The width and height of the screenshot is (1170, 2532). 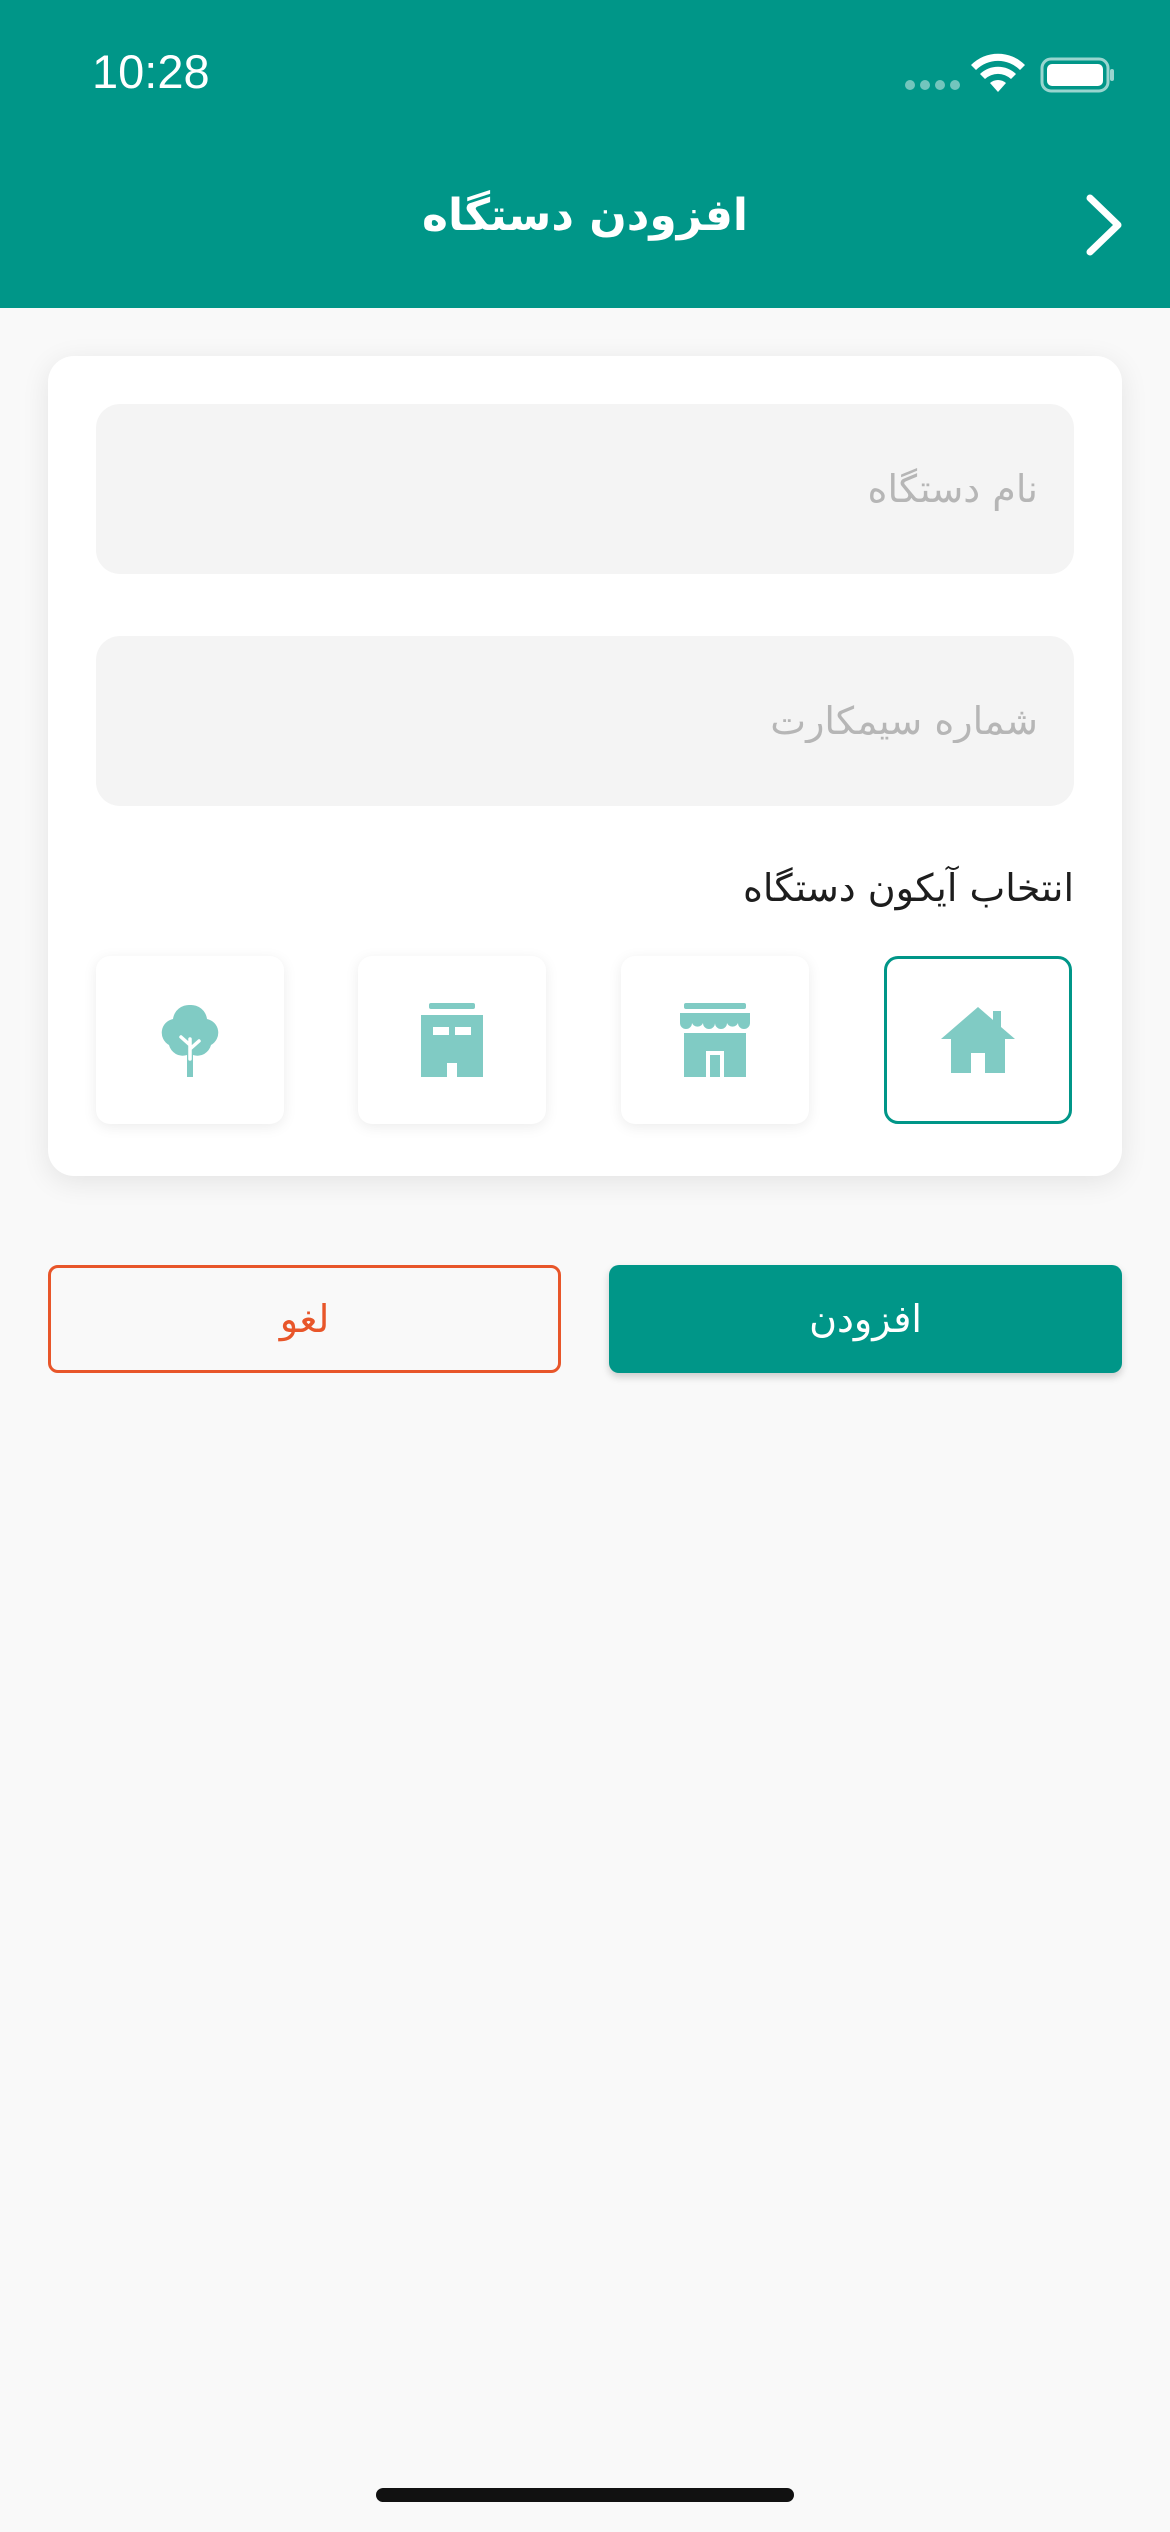 What do you see at coordinates (933, 86) in the screenshot?
I see `cellular-signal-icon` at bounding box center [933, 86].